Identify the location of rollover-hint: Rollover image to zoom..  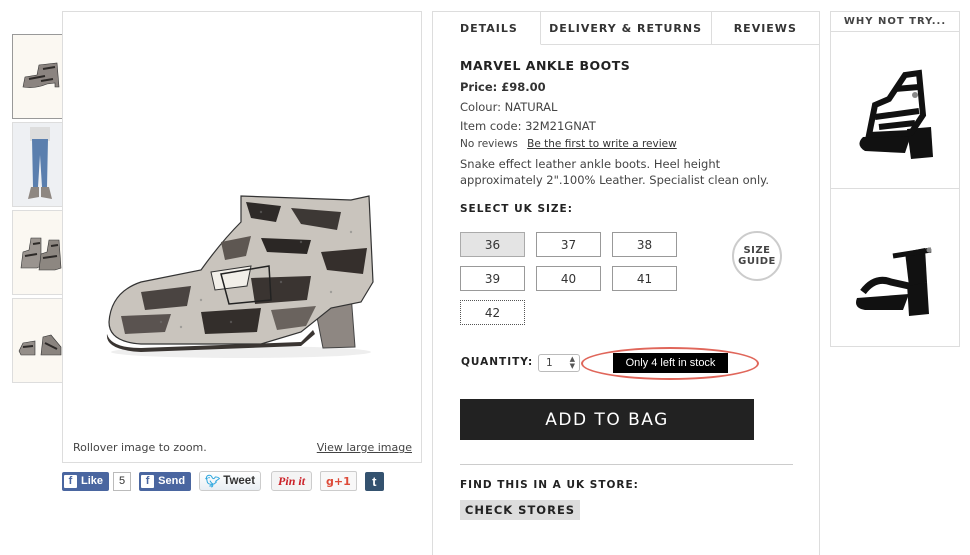
(140, 447).